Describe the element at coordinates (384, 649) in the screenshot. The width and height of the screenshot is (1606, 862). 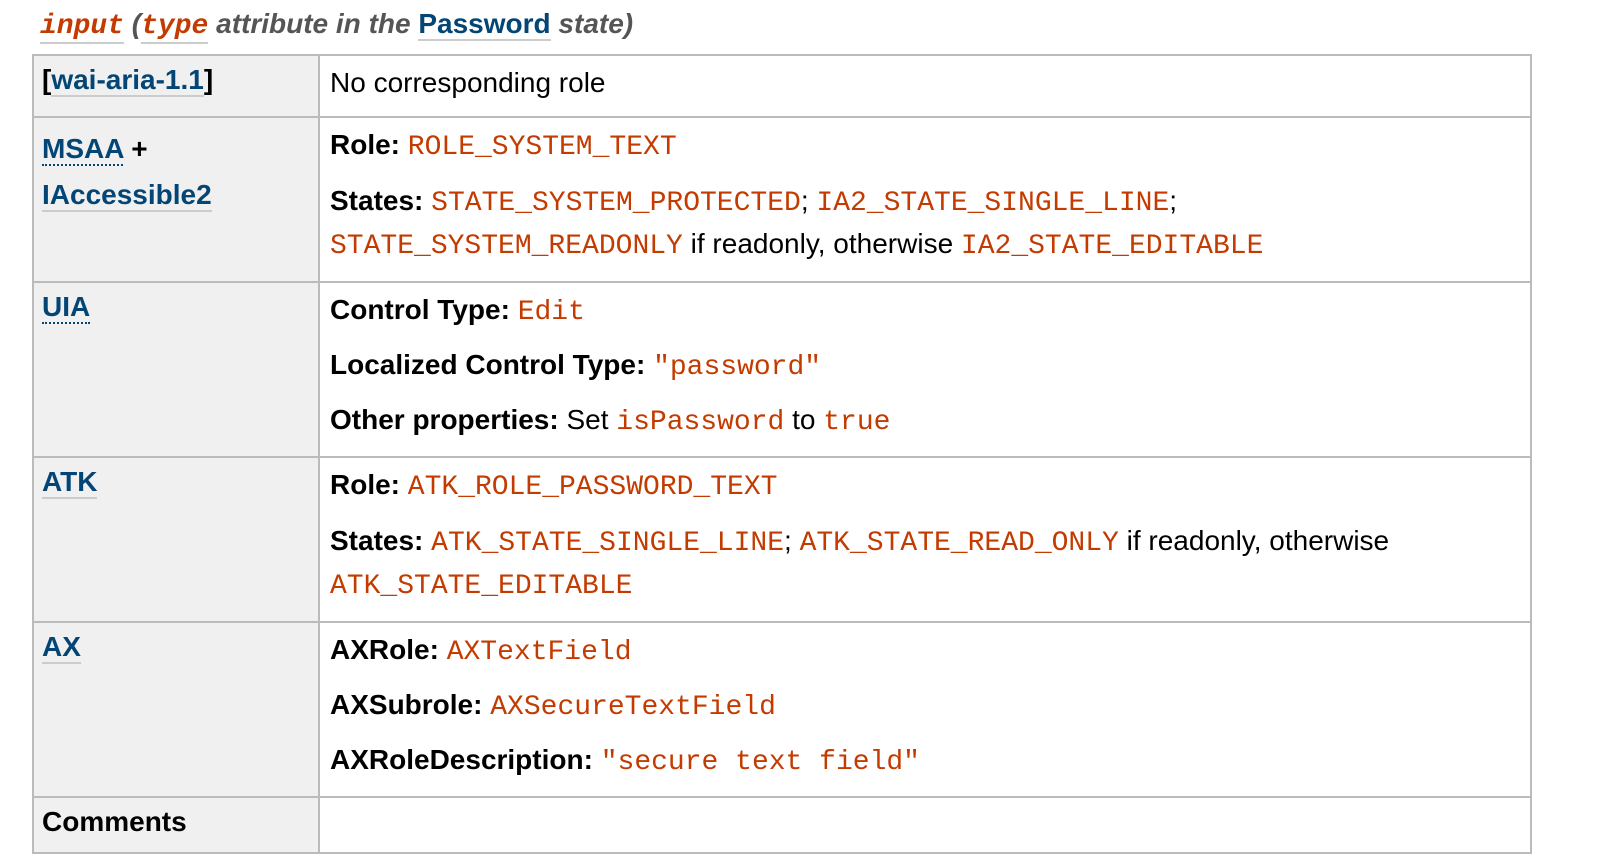
I see `ax-role-label: AXRole:` at that location.